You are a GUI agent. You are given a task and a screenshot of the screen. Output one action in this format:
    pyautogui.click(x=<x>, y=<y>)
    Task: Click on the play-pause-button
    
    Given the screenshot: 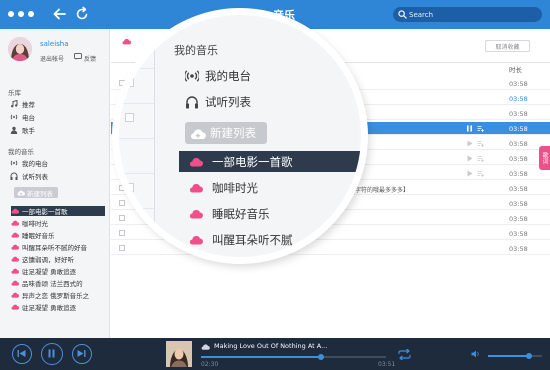 What is the action you would take?
    pyautogui.click(x=52, y=354)
    